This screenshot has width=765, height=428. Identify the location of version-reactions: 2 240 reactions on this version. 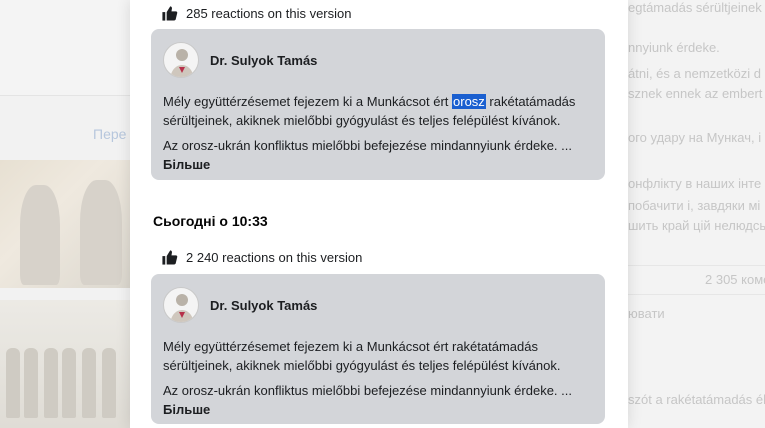
(261, 257).